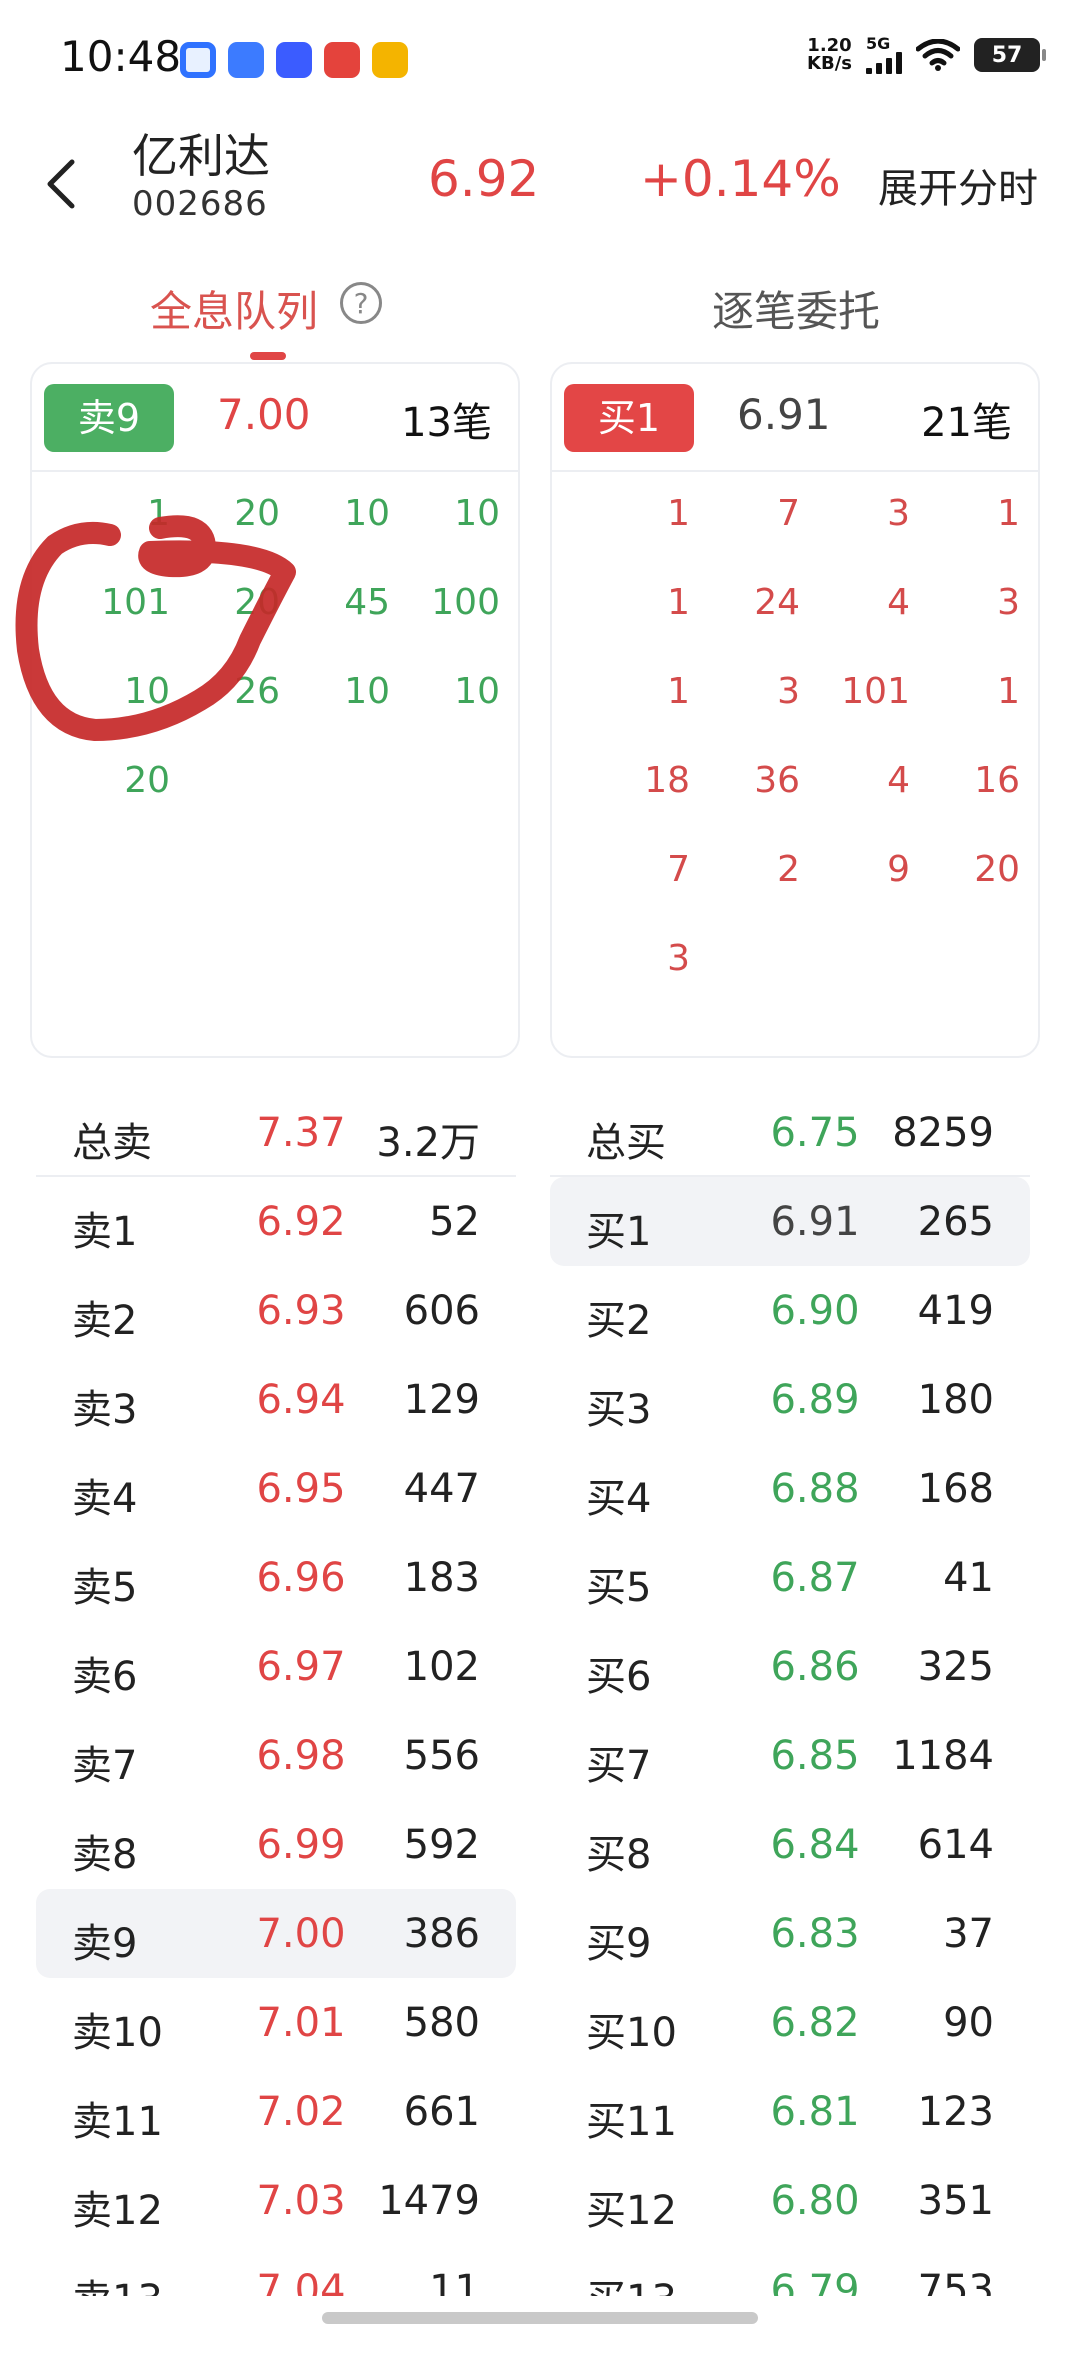  I want to click on sell-level-label: 卖9, so click(105, 1944).